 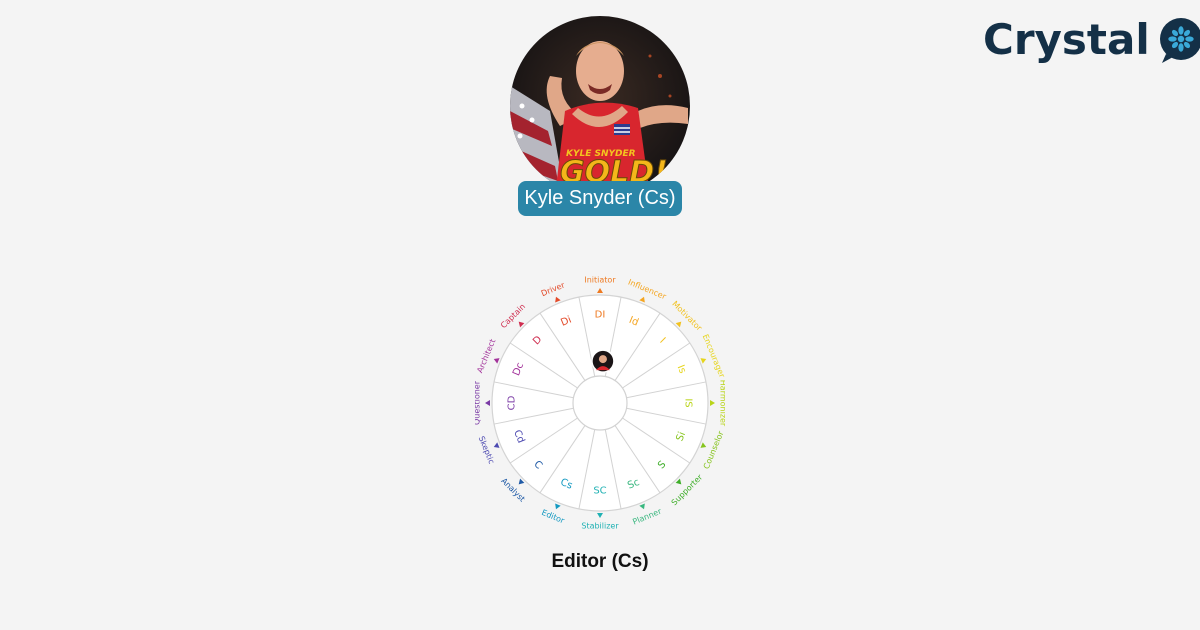 What do you see at coordinates (713, 356) in the screenshot?
I see `wheel-segment-name: Encourager` at bounding box center [713, 356].